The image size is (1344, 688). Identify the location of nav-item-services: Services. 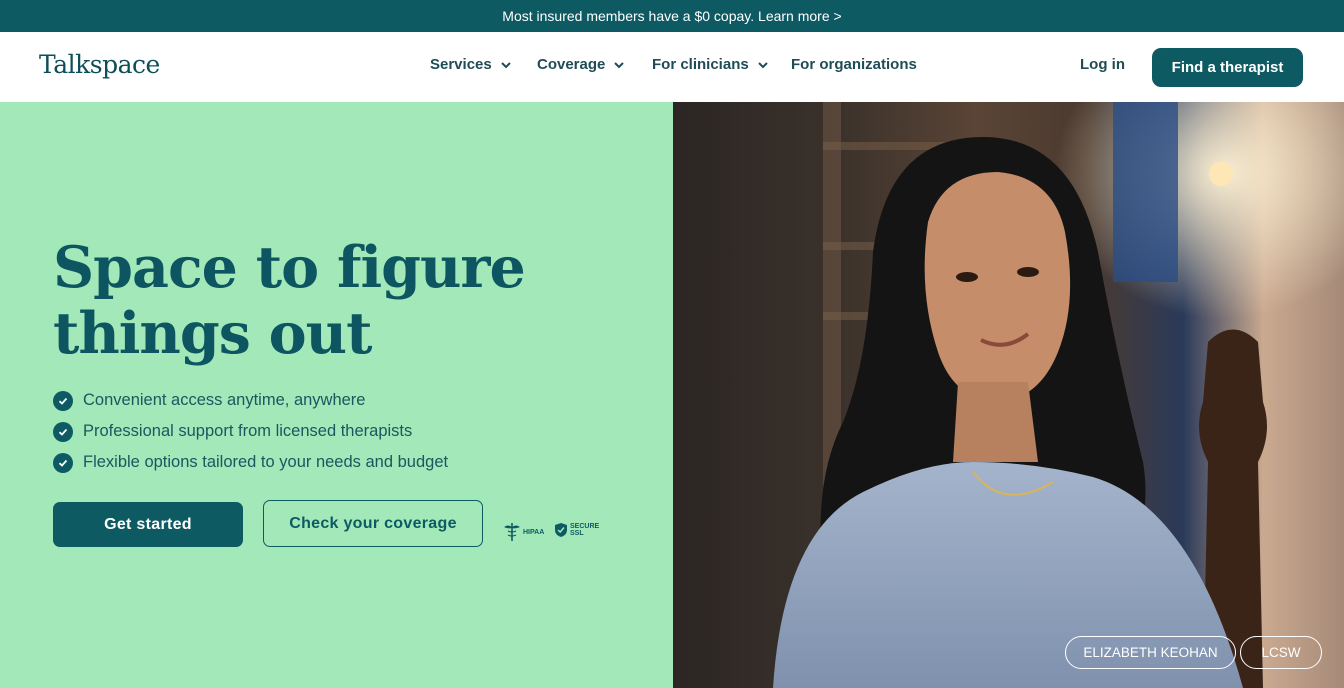
(471, 64).